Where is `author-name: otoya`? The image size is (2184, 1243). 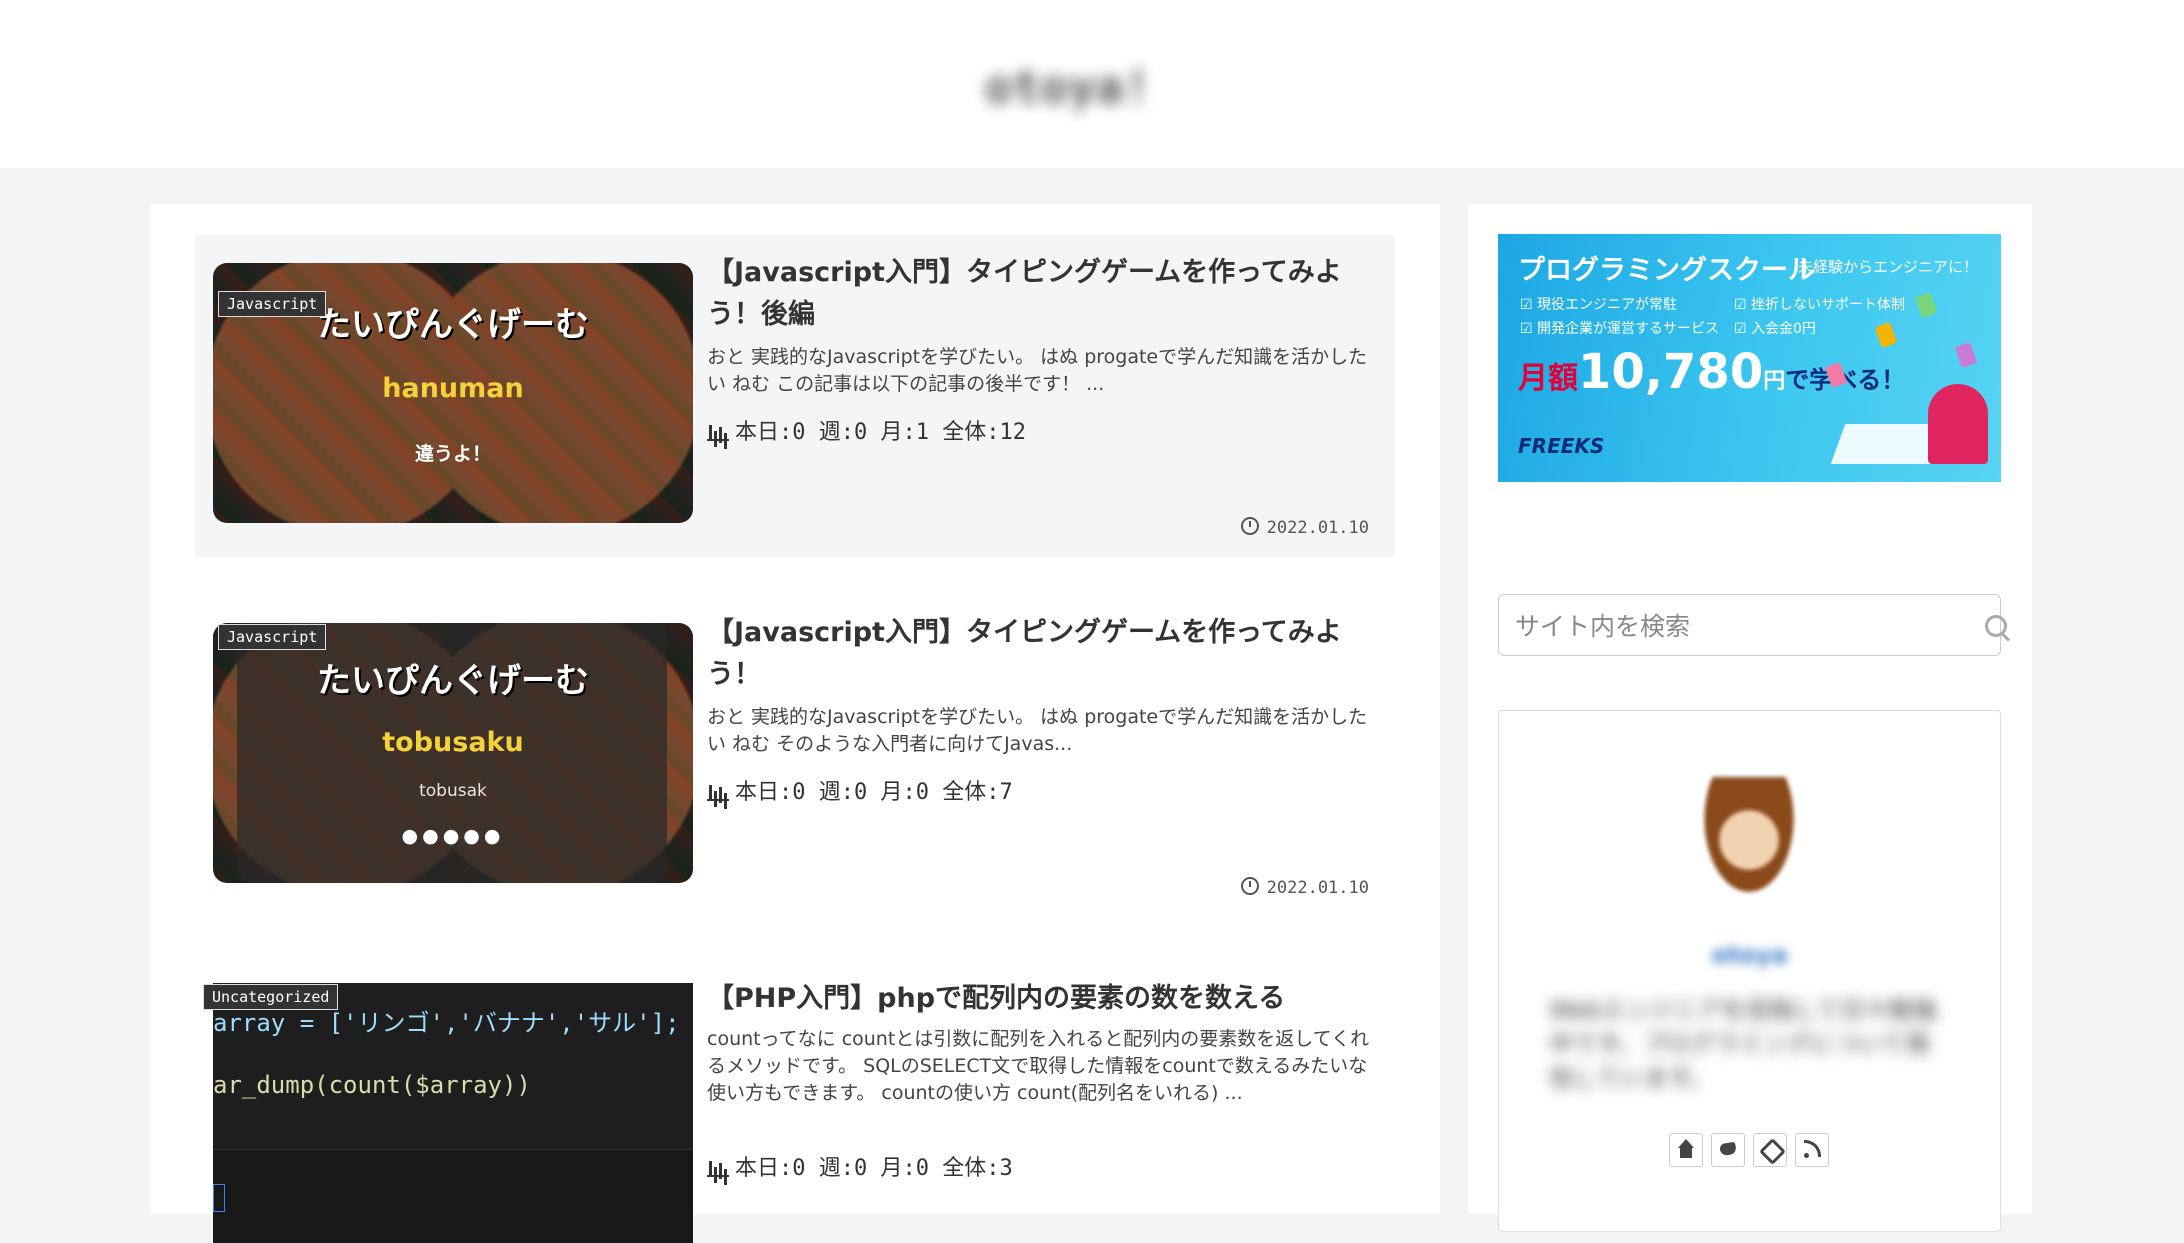
author-name: otoya is located at coordinates (1749, 955).